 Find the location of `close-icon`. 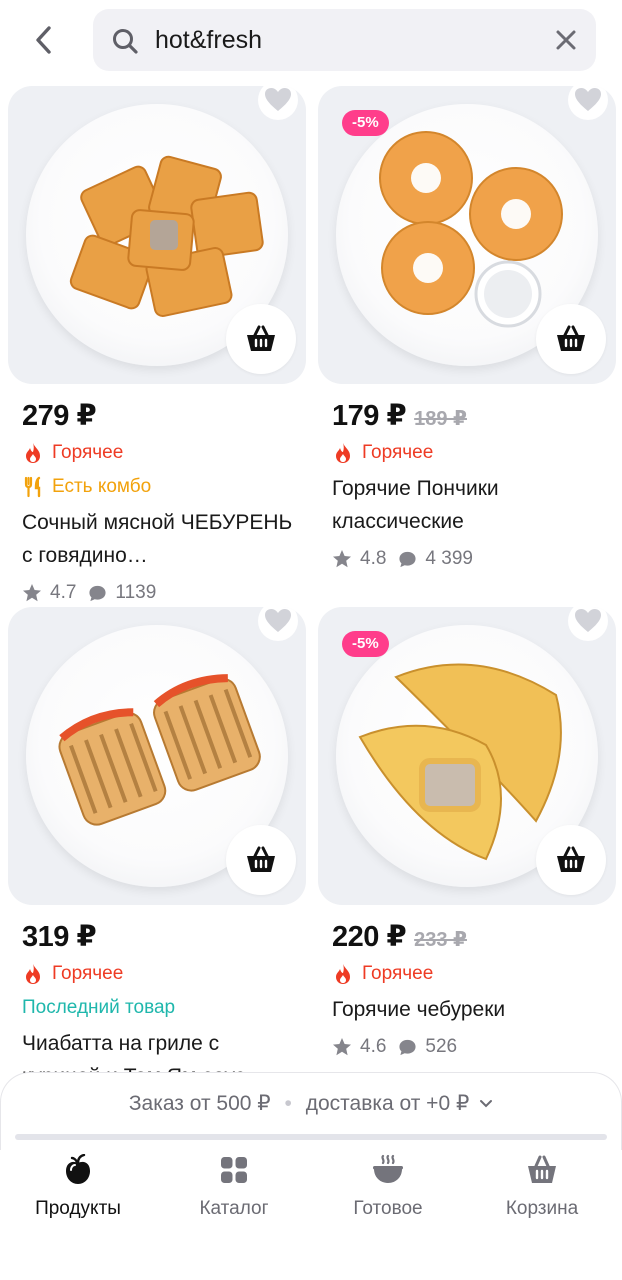

close-icon is located at coordinates (566, 40).